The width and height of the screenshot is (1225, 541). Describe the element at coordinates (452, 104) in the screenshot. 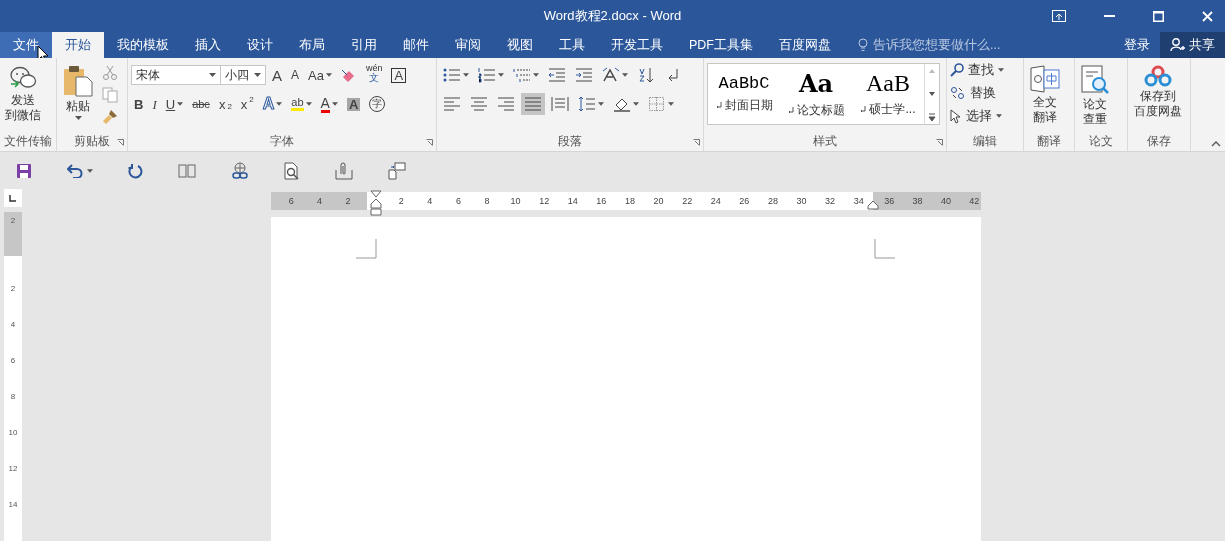

I see `left-icon` at that location.